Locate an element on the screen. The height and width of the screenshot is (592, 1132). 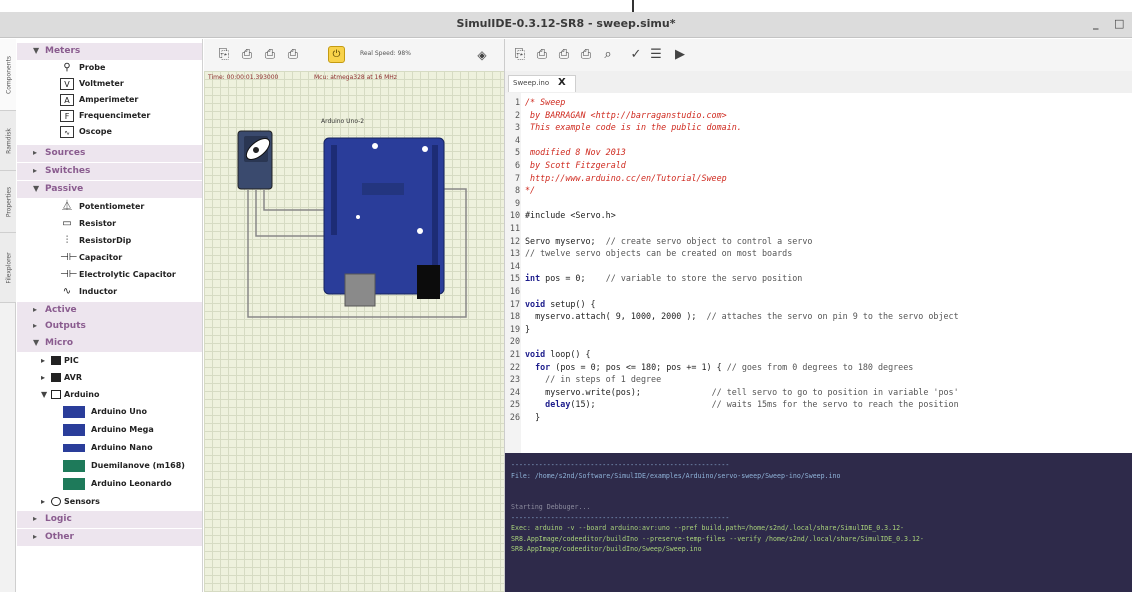
save-as-circuit-icon: ⎙ is located at coordinates (293, 55).